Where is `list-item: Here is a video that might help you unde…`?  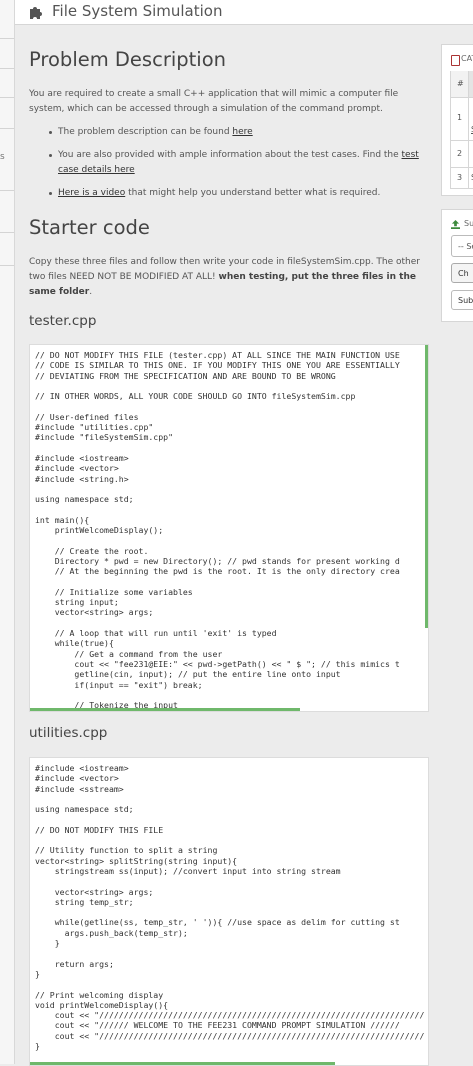
list-item: Here is a video that might help you unde… is located at coordinates (229, 193).